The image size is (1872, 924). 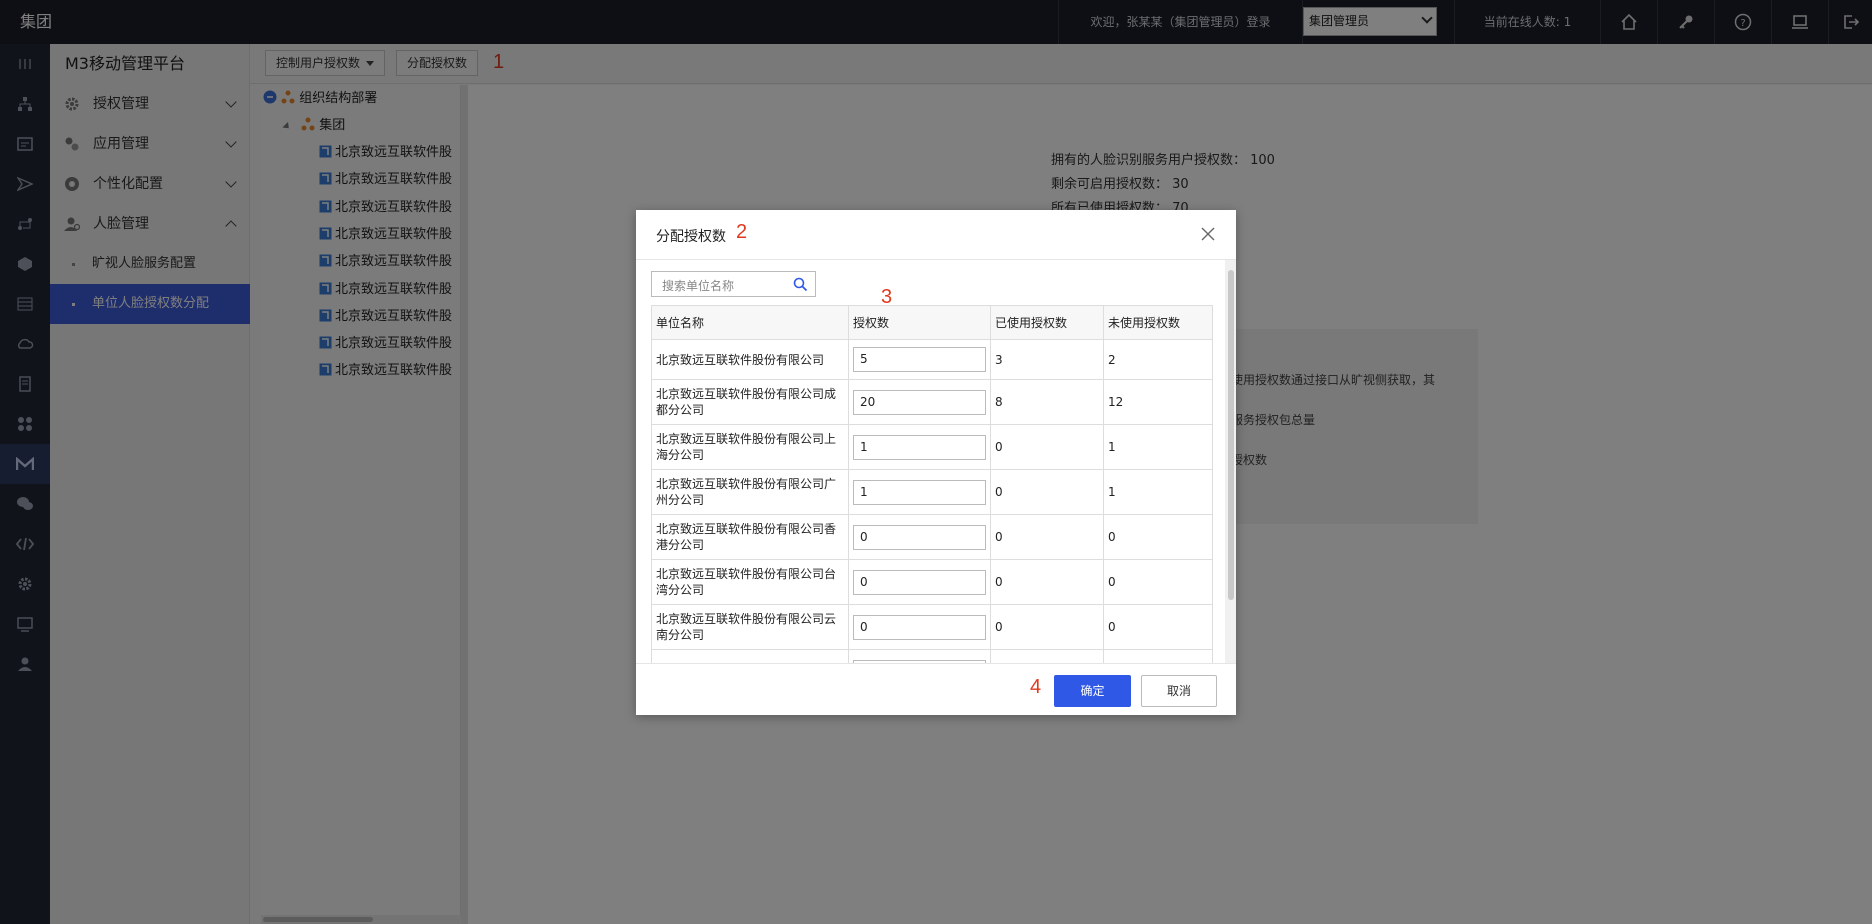 What do you see at coordinates (750, 402) in the screenshot?
I see `unit-name-cell: 北京致远互联软件股份有限公司成都分公司` at bounding box center [750, 402].